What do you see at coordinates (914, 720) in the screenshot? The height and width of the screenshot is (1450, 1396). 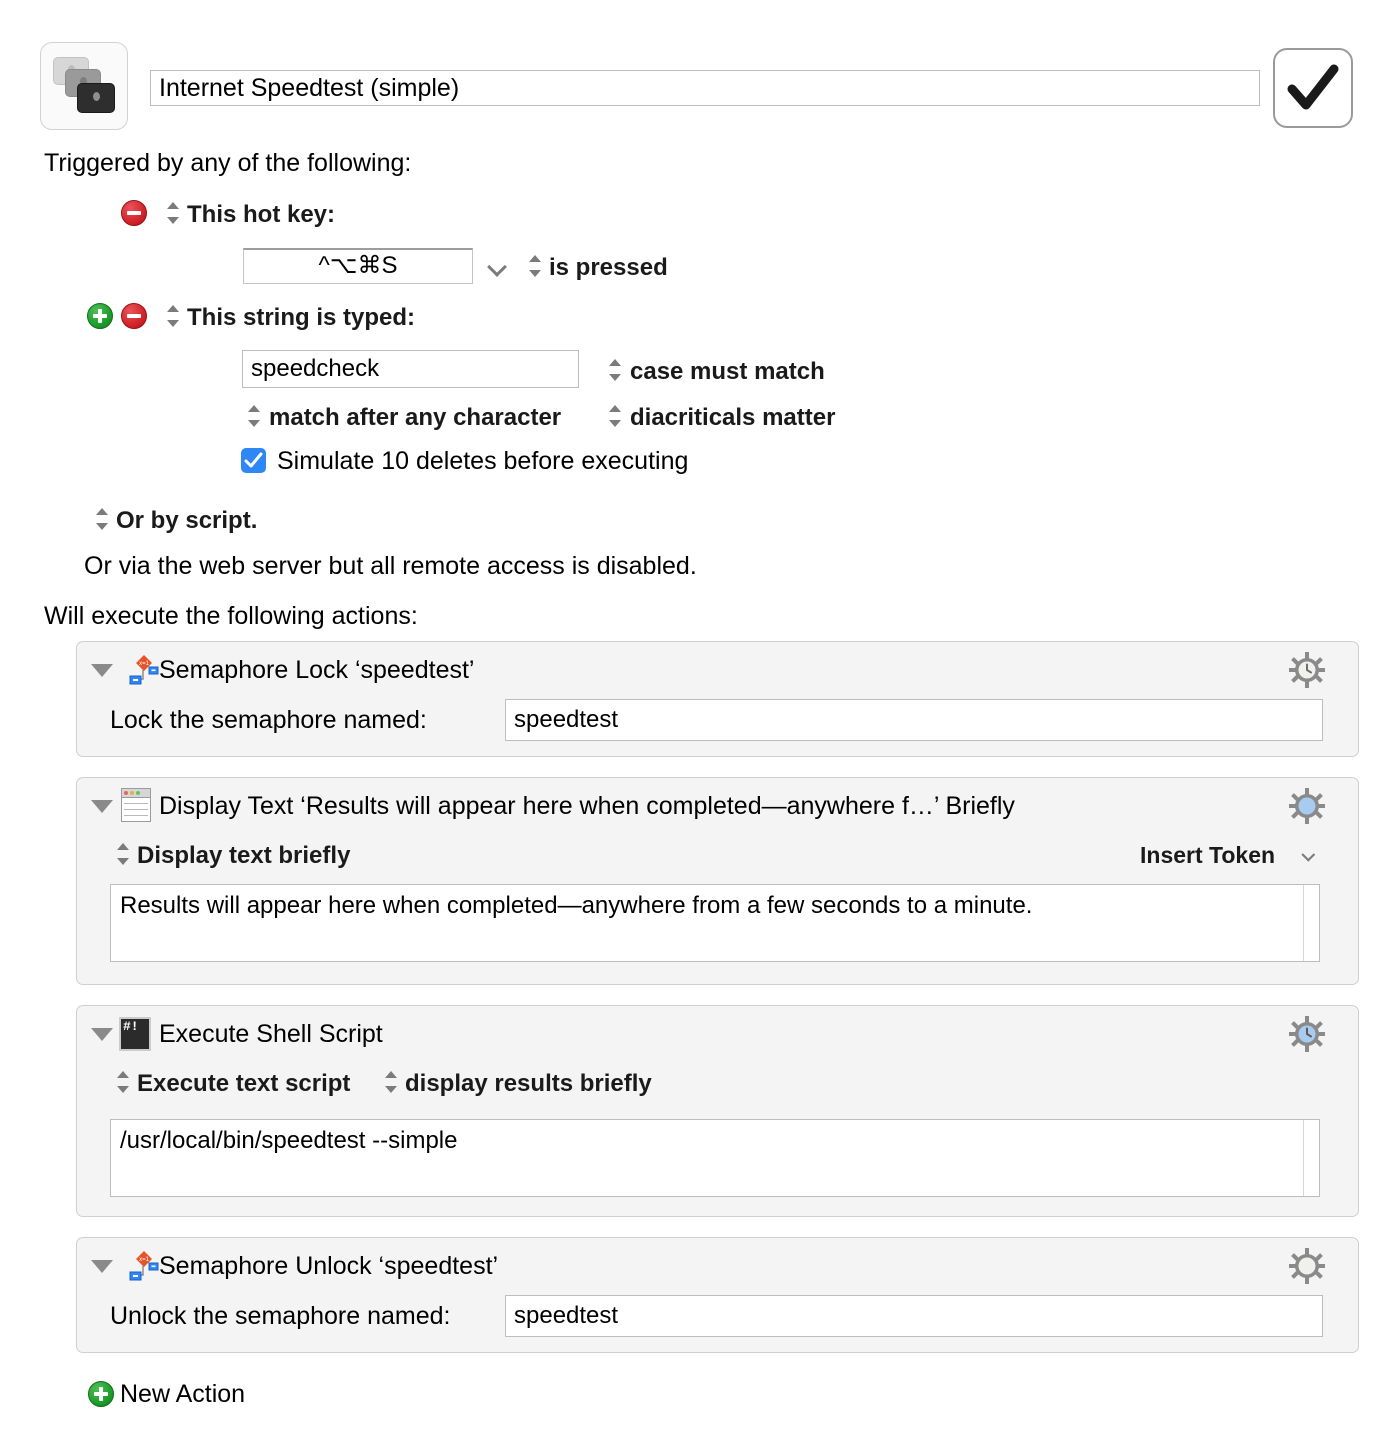 I see `semaphore-lock-name-input` at bounding box center [914, 720].